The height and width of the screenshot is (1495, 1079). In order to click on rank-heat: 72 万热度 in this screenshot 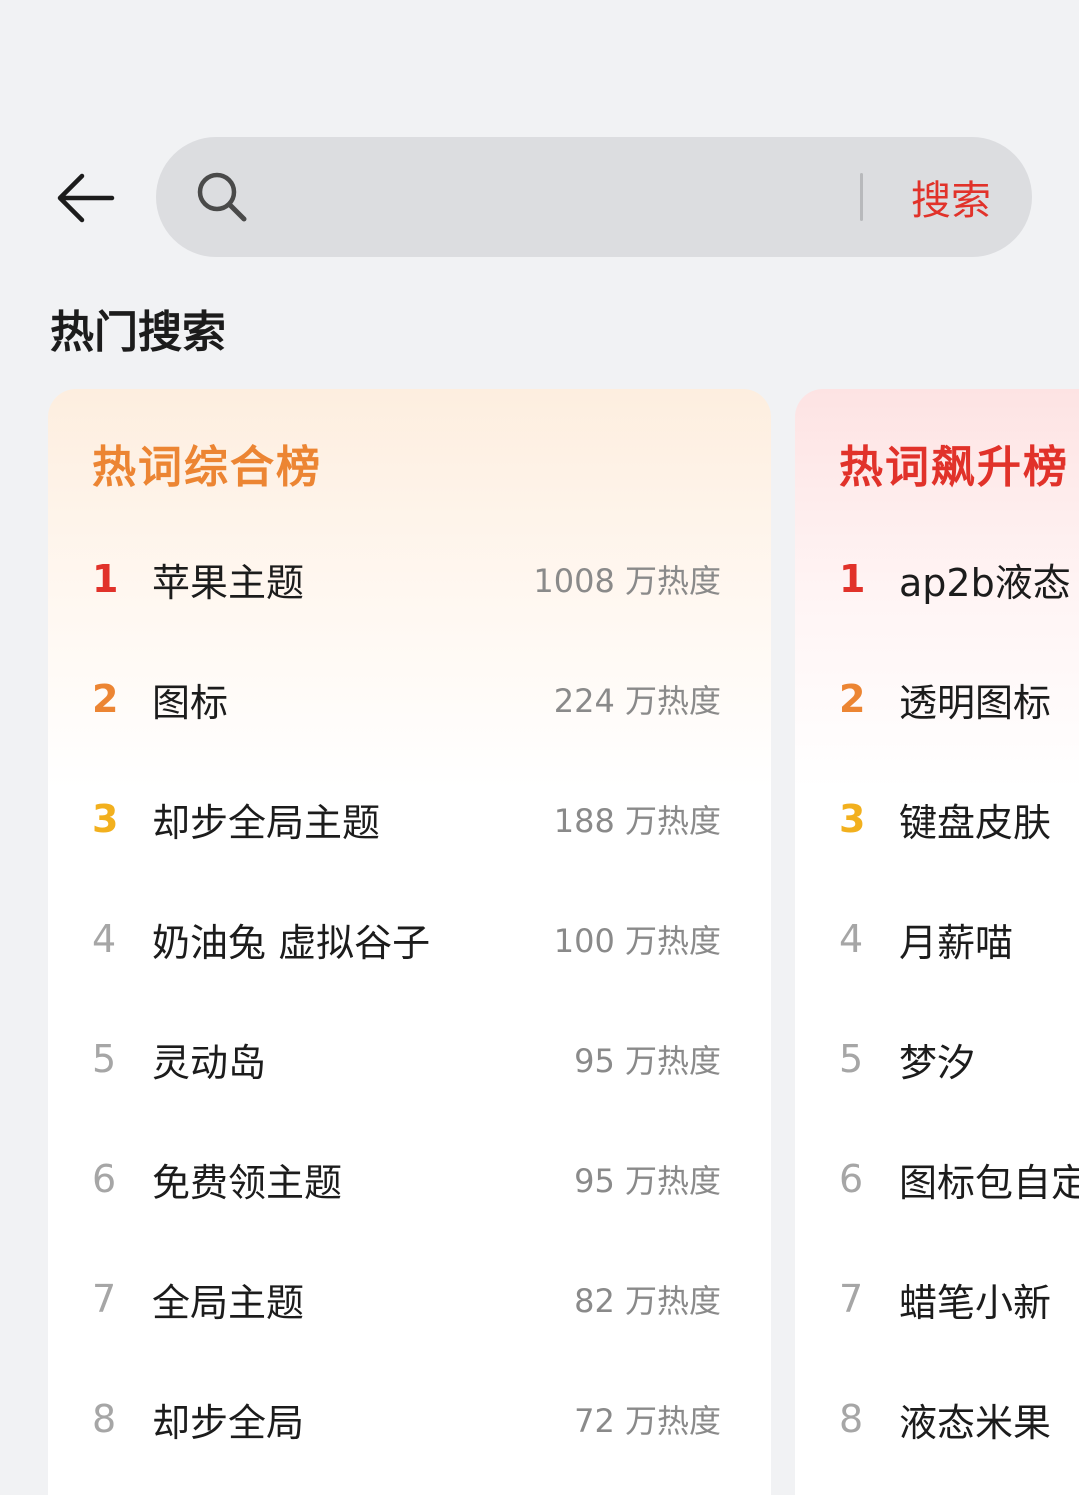, I will do `click(647, 1421)`.